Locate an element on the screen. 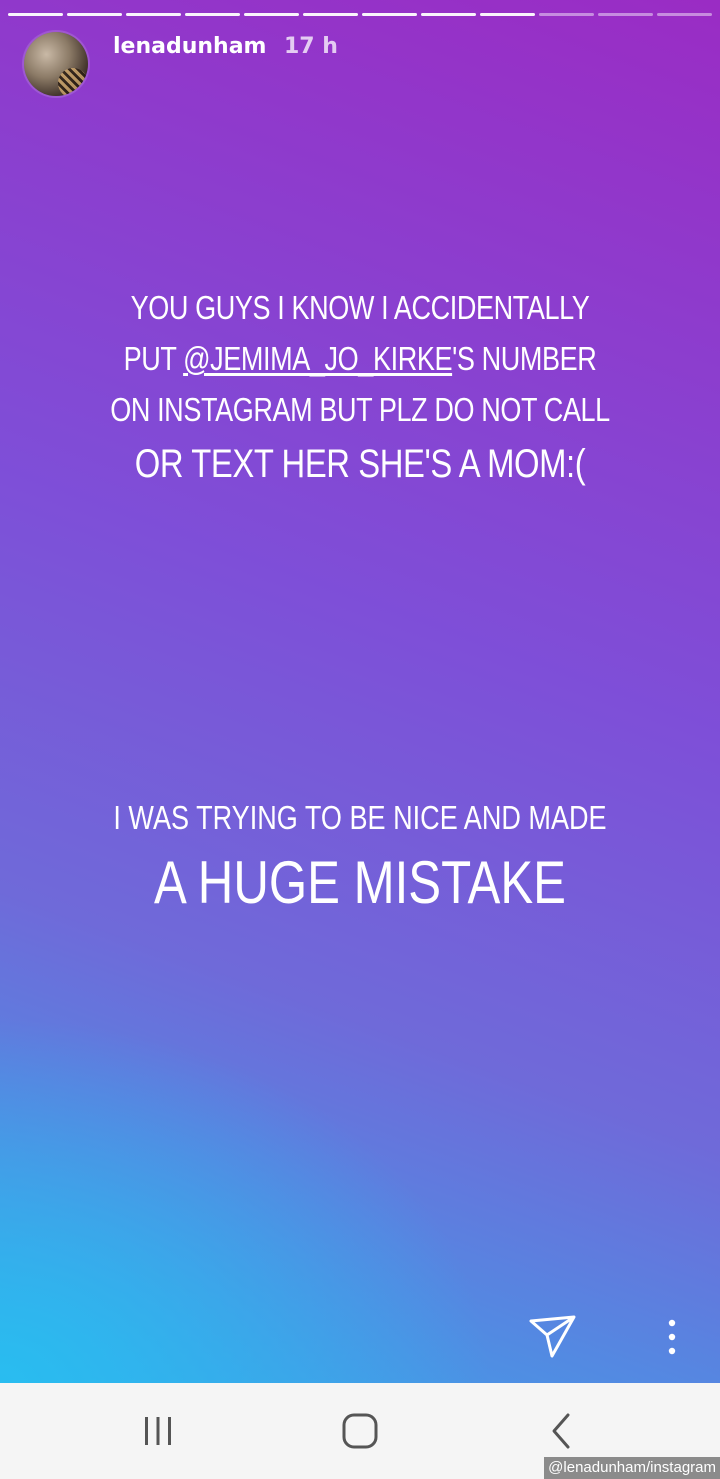 The height and width of the screenshot is (1479, 720). caption-line: OR TEXT HER SHE'S A MOM:( is located at coordinates (360, 464).